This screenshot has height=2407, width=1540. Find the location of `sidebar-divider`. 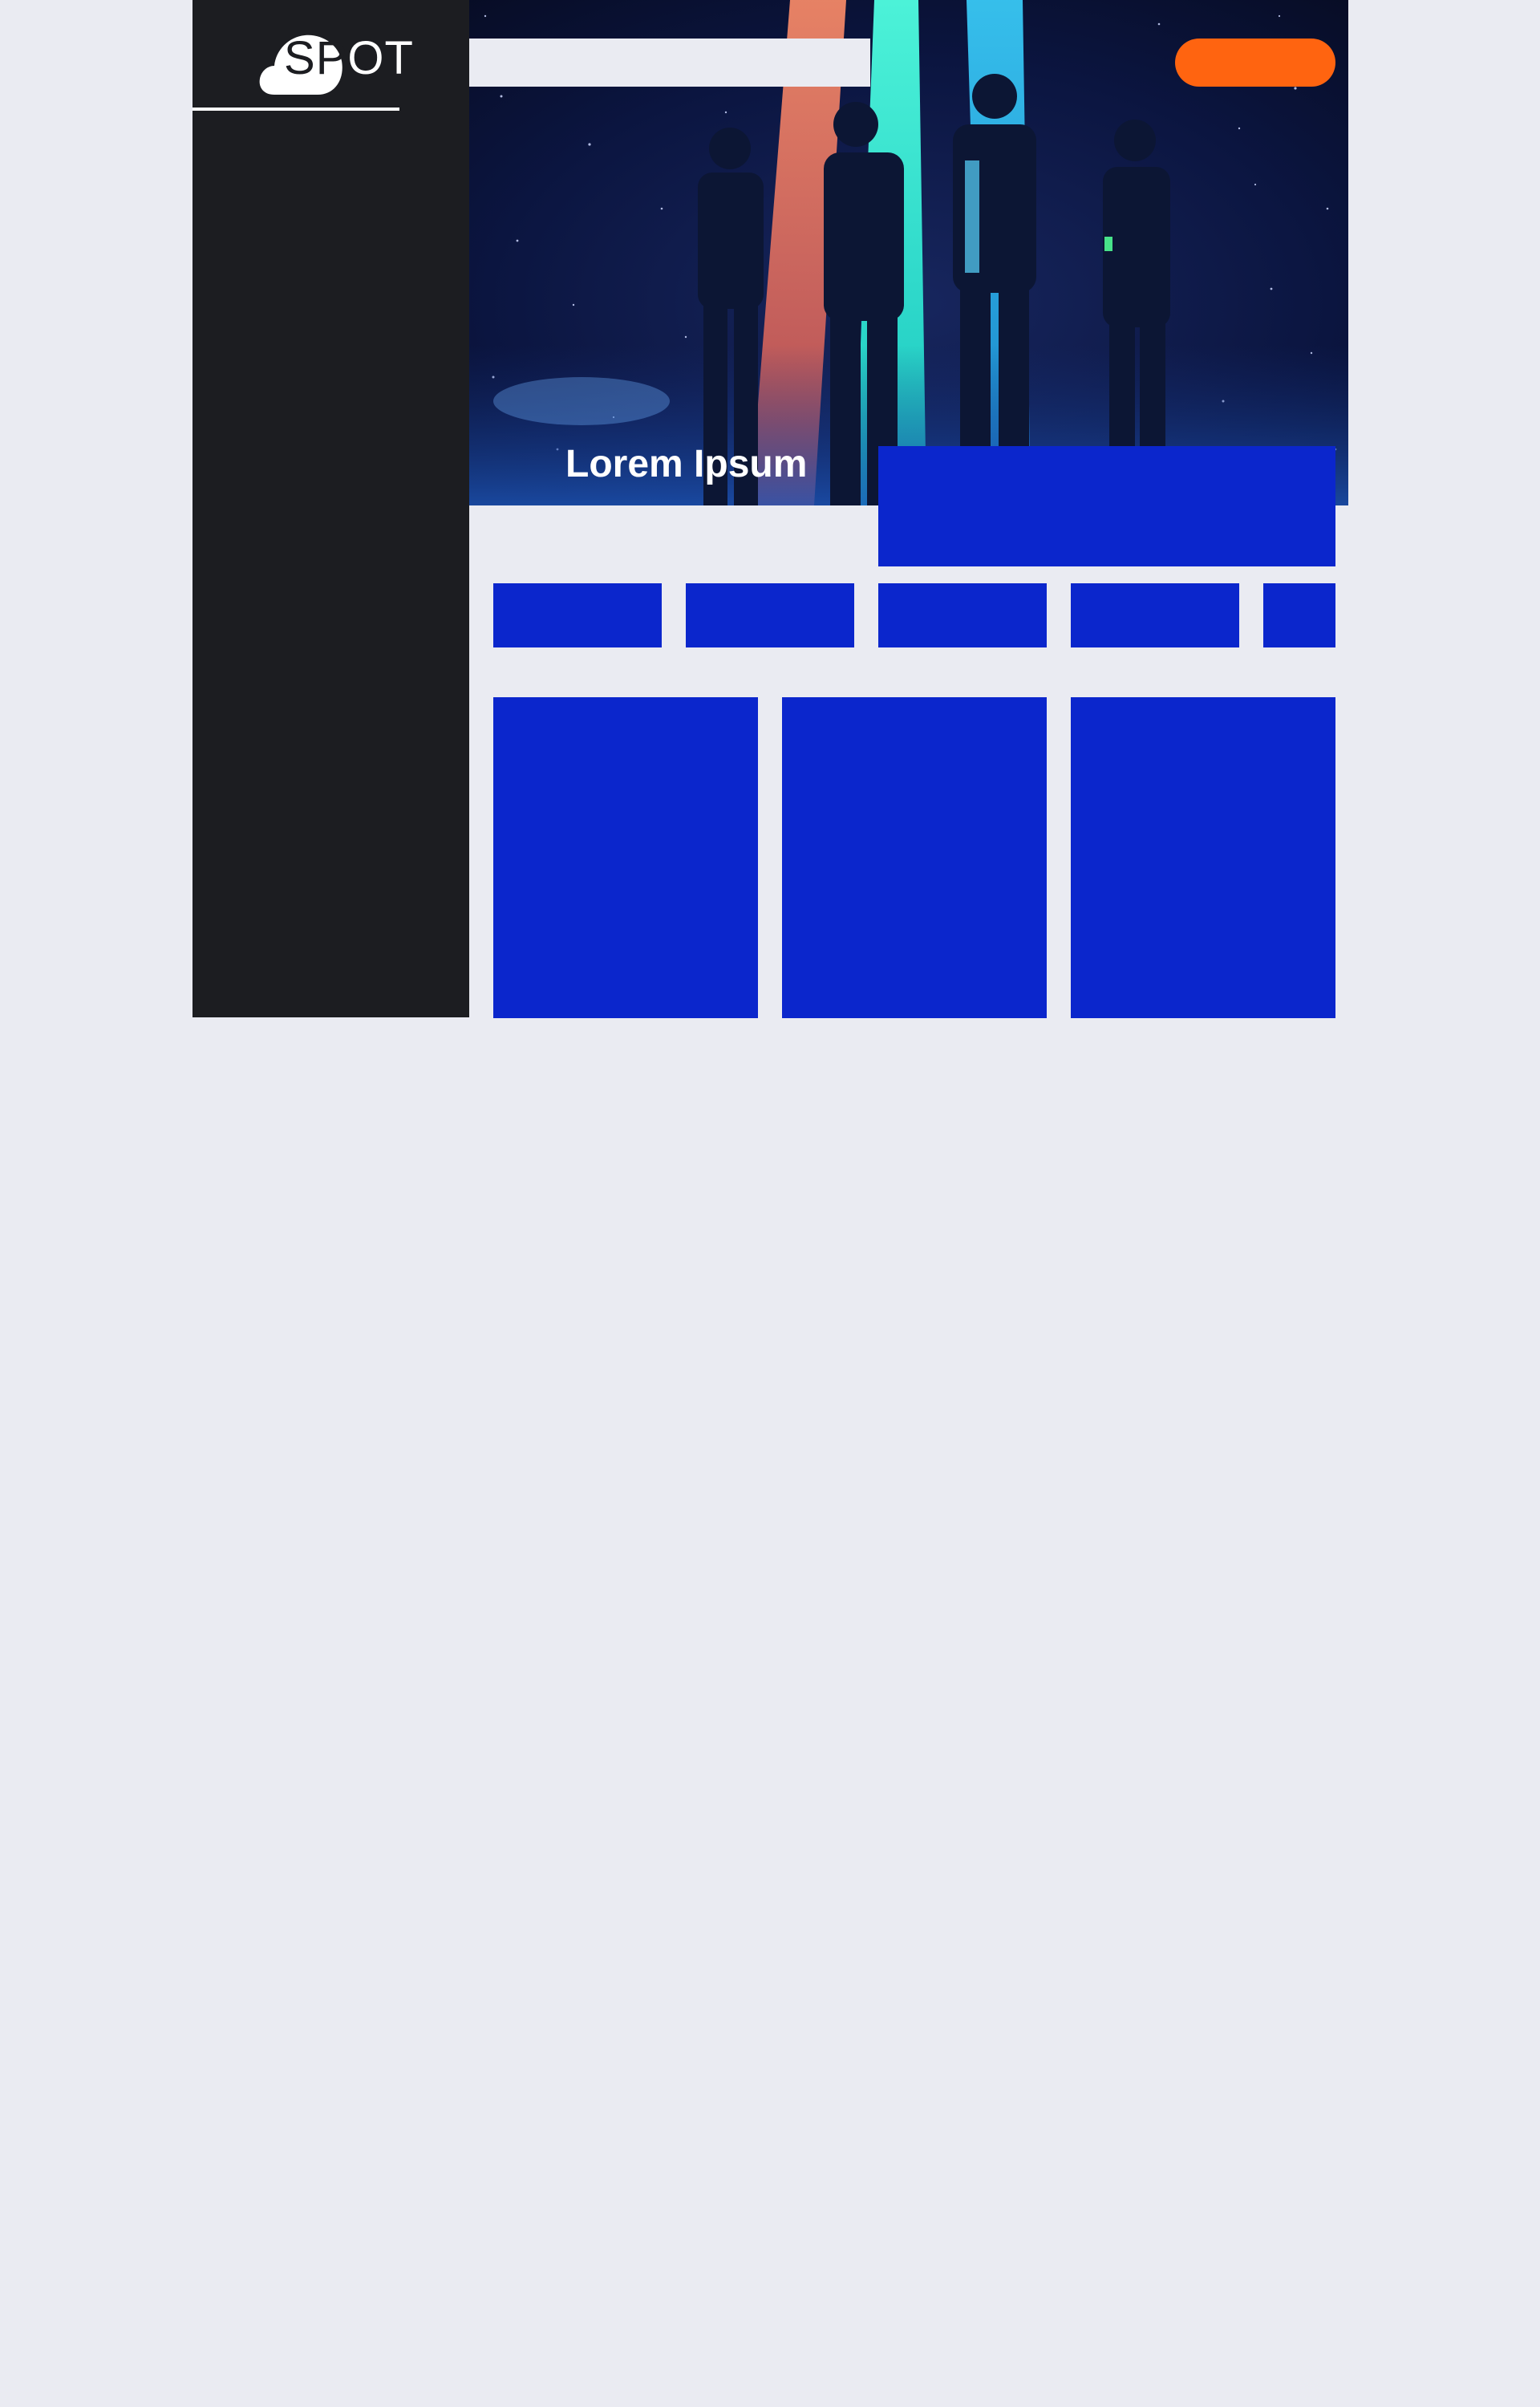

sidebar-divider is located at coordinates (295, 109).